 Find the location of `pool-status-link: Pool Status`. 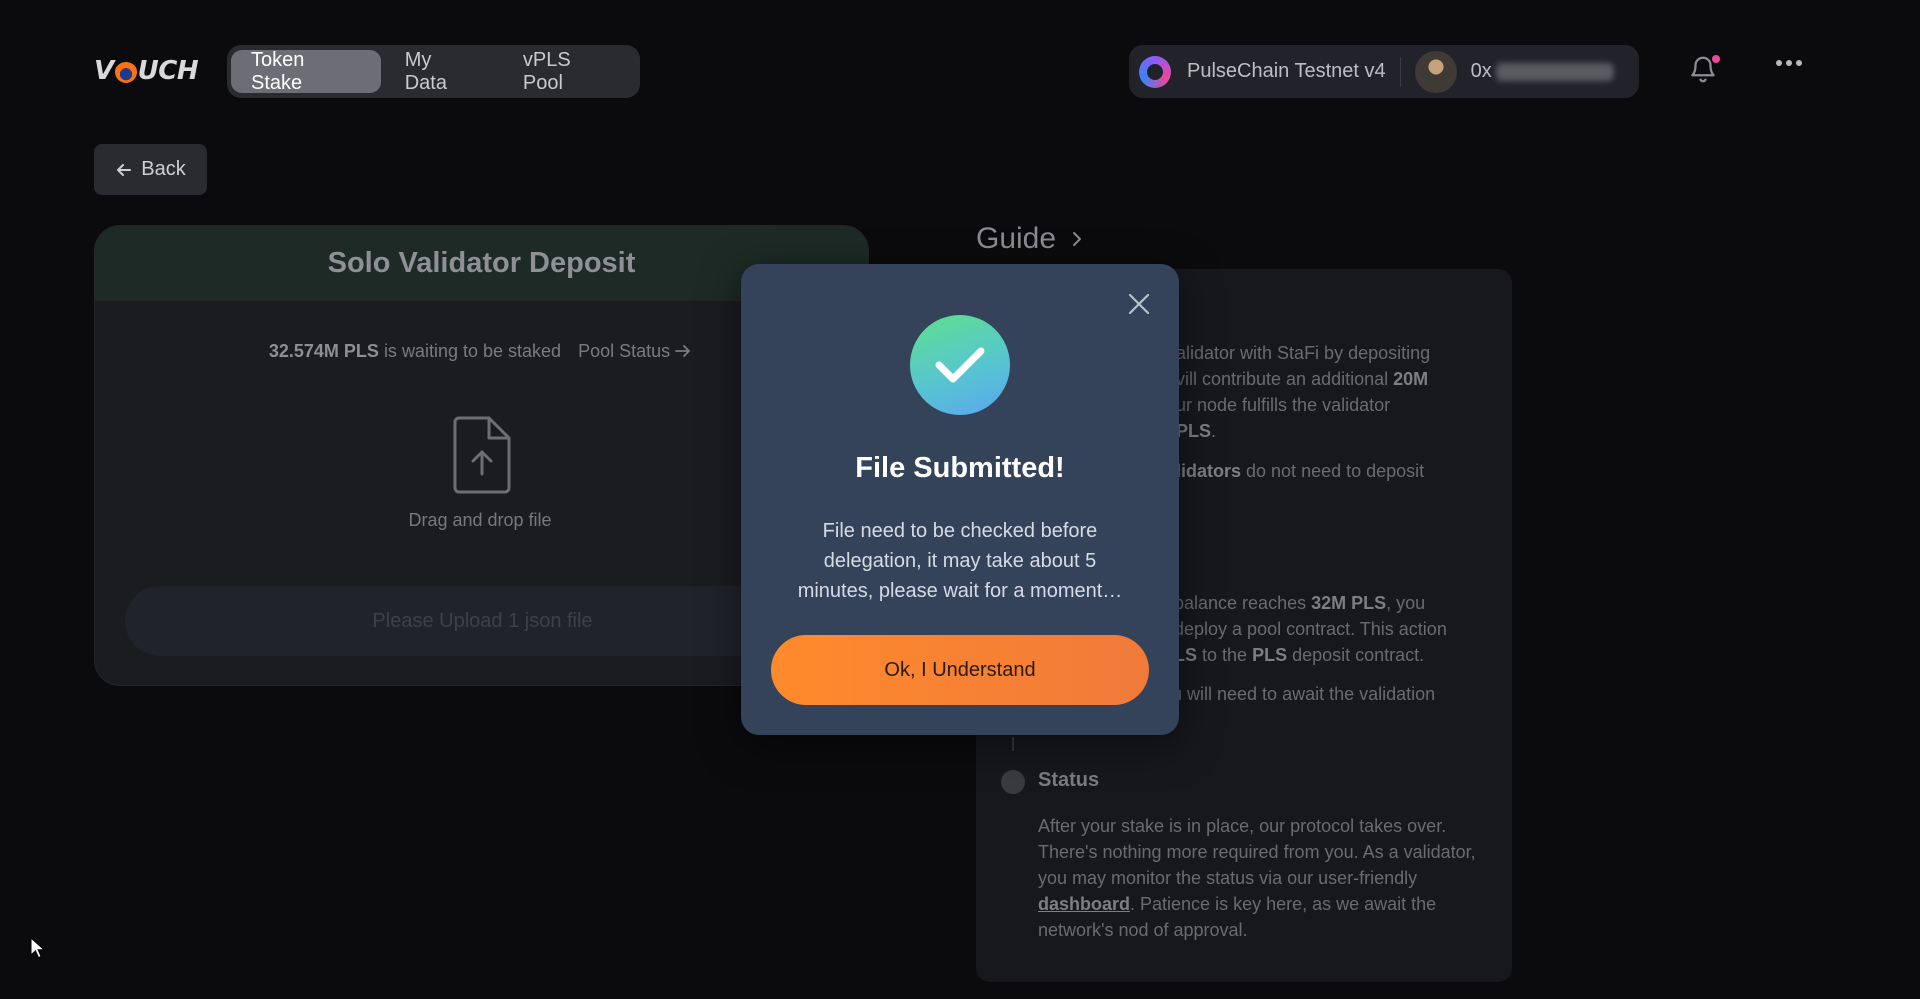

pool-status-link: Pool Status is located at coordinates (634, 351).